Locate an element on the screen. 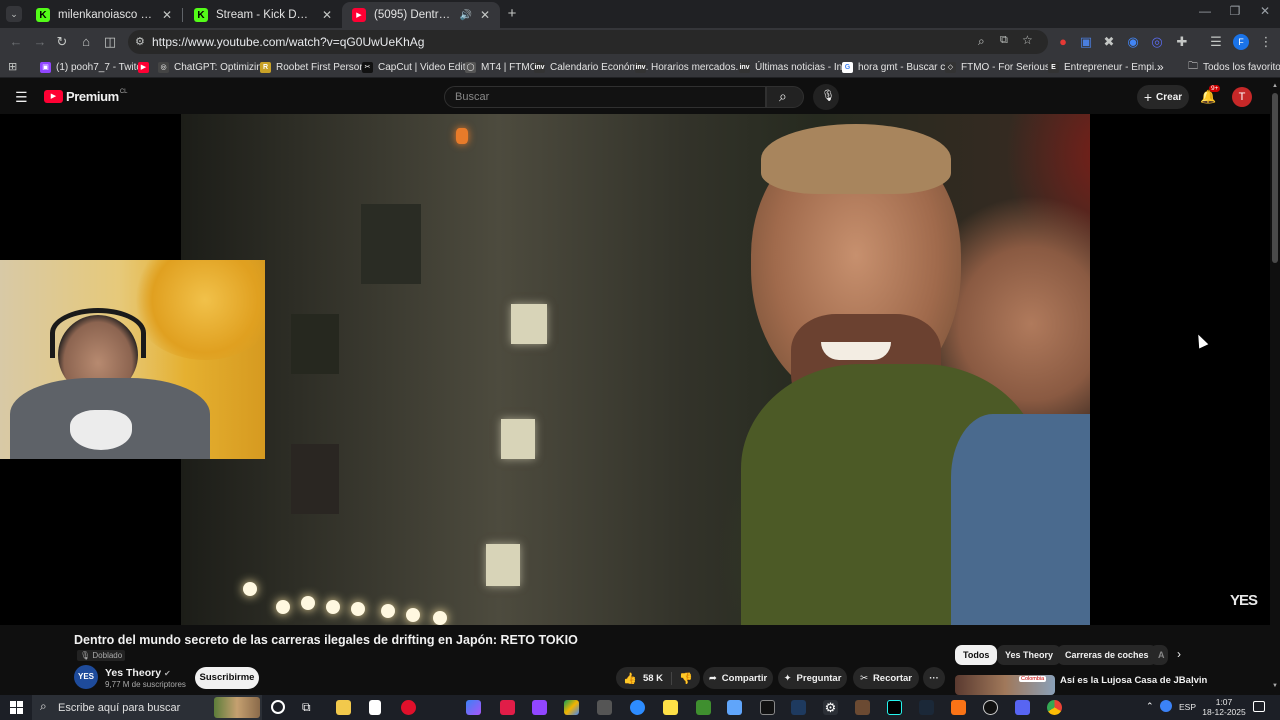 The height and width of the screenshot is (720, 1280). bookmark-star-icon: ☆ is located at coordinates (1027, 40).